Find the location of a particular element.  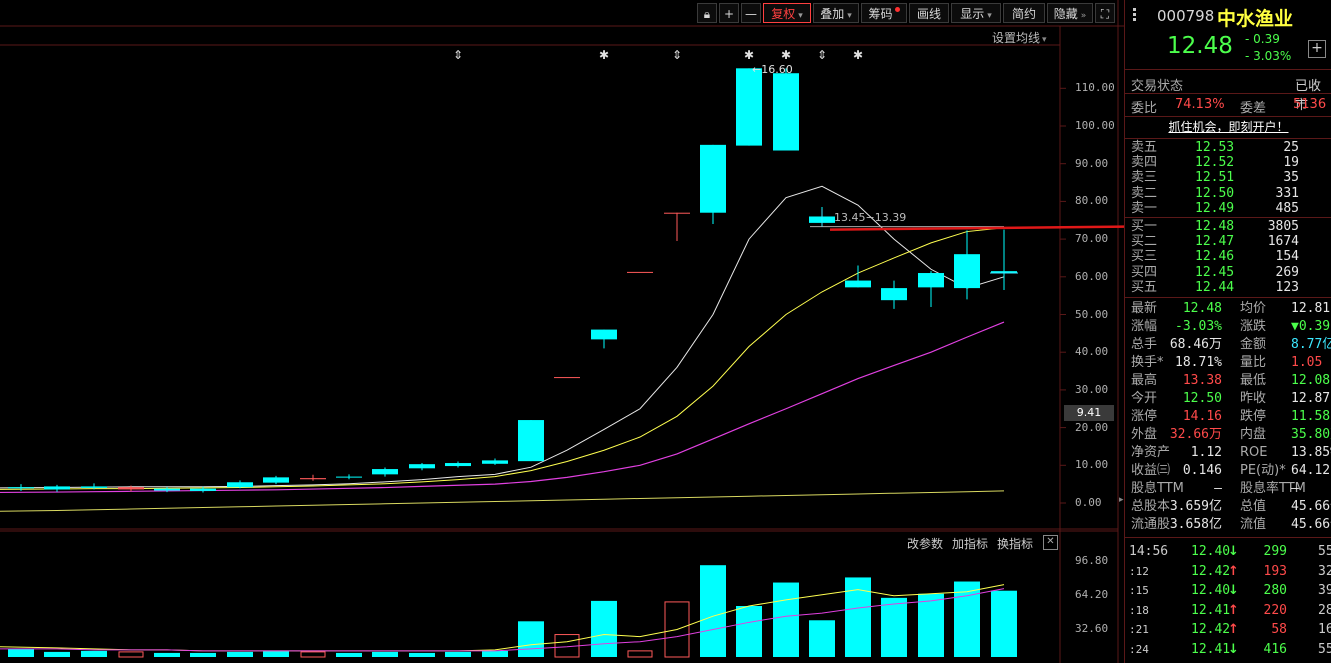

edit-params-button: 改参数 is located at coordinates (925, 543).